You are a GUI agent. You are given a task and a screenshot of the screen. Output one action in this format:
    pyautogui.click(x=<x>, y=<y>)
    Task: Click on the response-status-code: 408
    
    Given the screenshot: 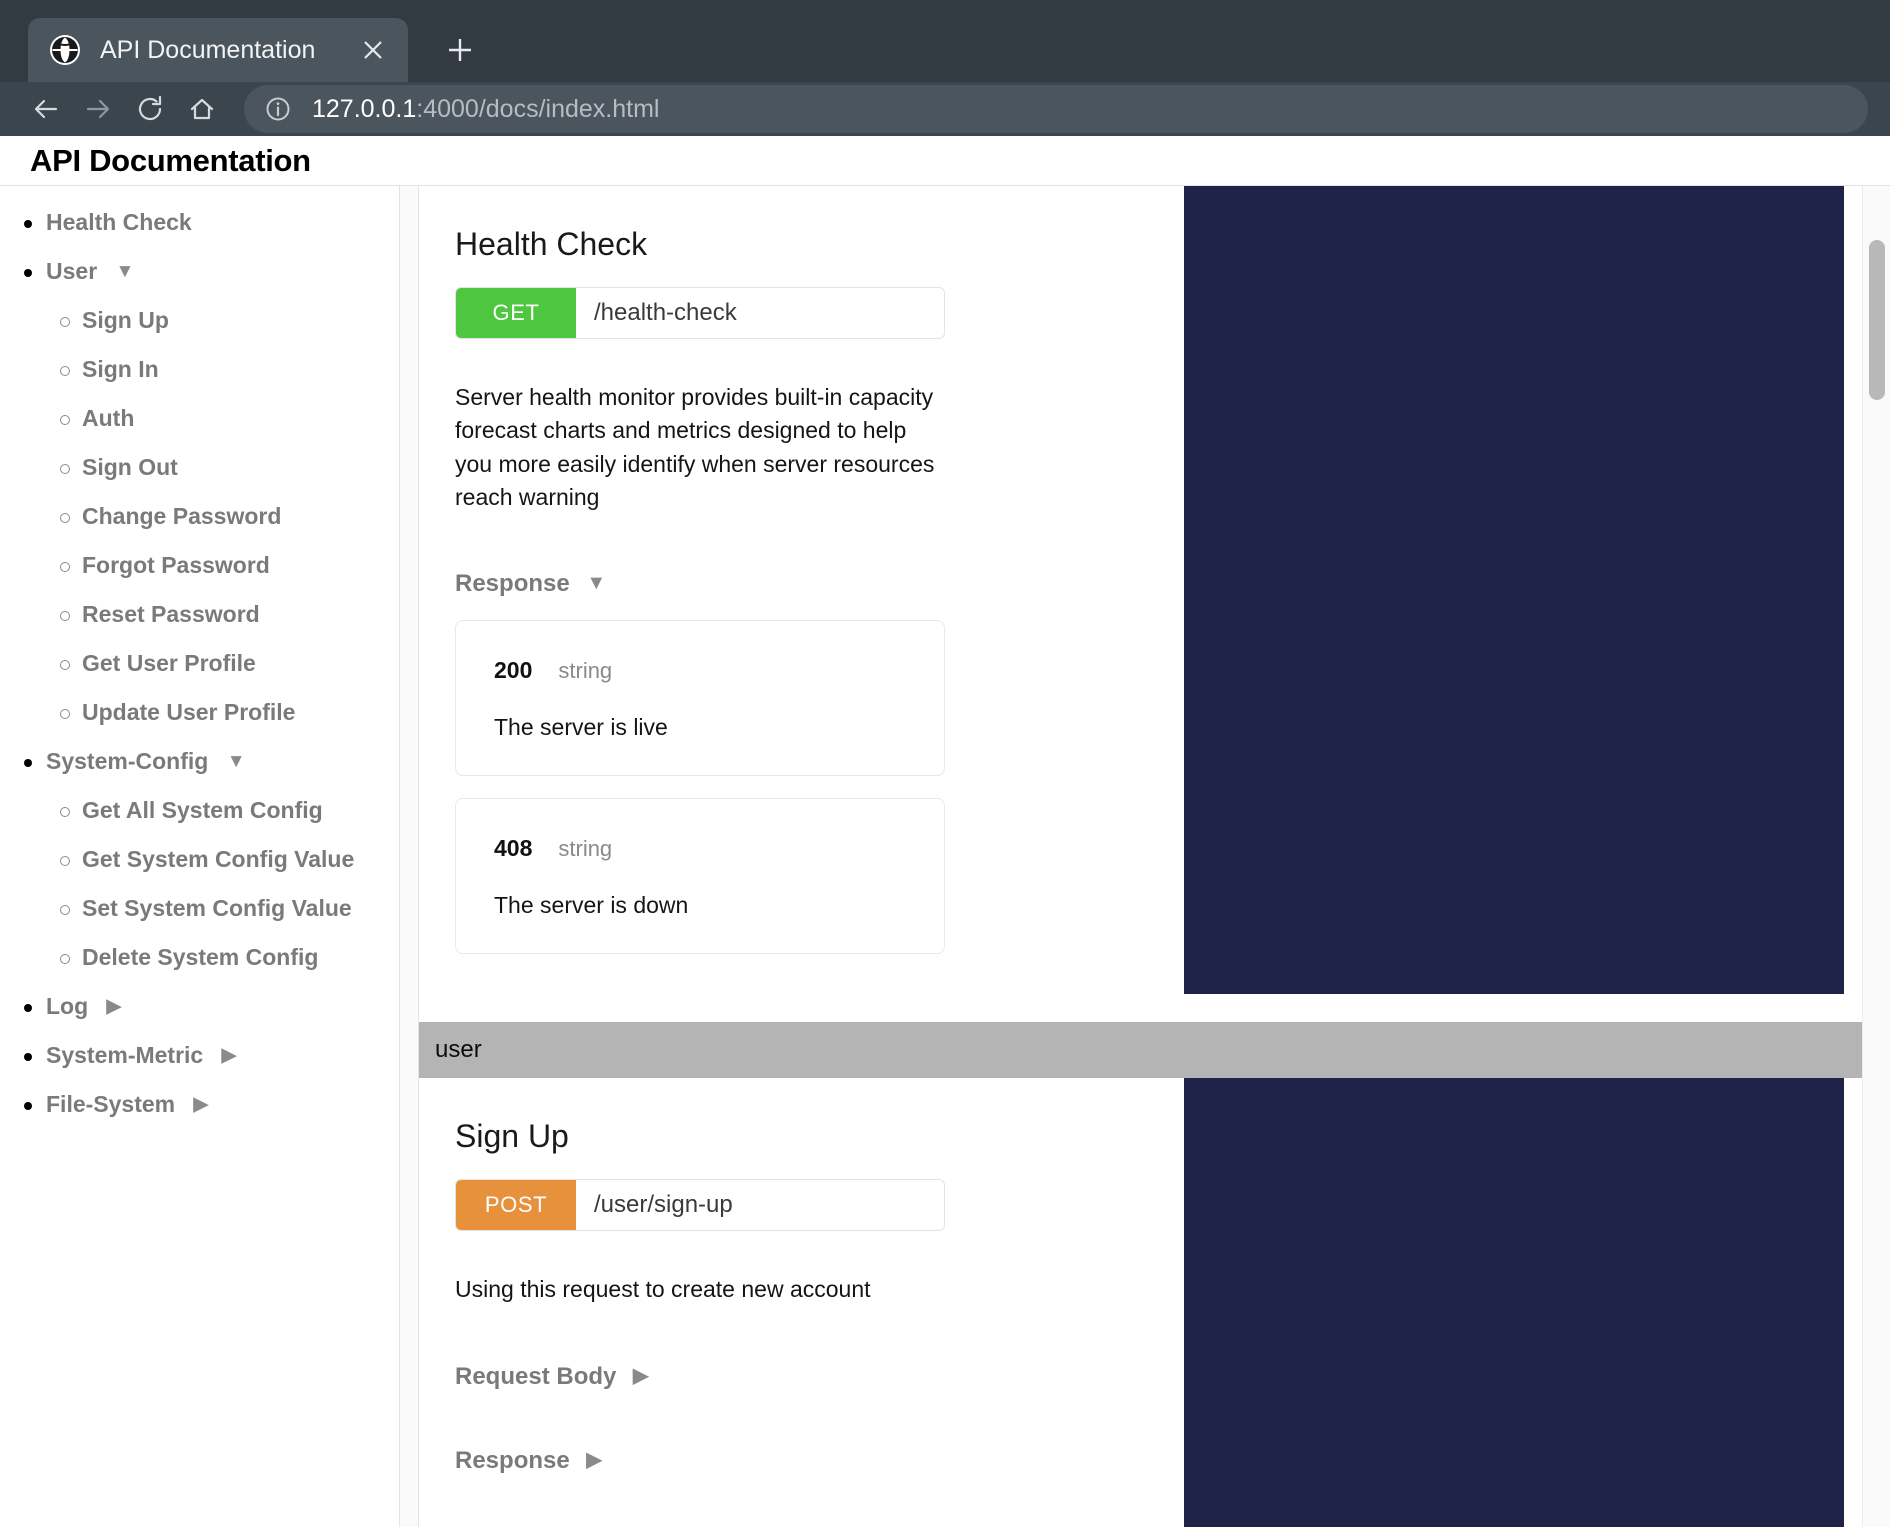 What is the action you would take?
    pyautogui.click(x=513, y=848)
    